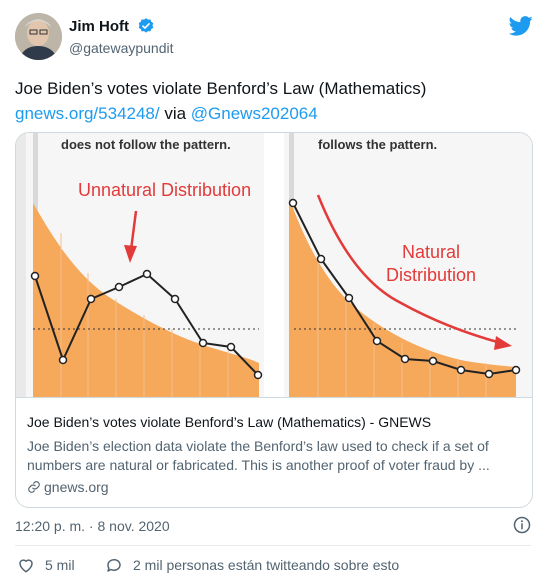 The height and width of the screenshot is (583, 541). I want to click on link-icon, so click(34, 487).